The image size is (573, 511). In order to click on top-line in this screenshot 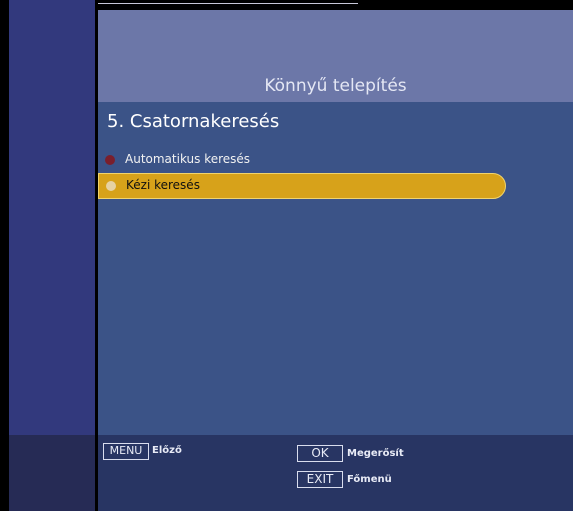, I will do `click(228, 3)`.